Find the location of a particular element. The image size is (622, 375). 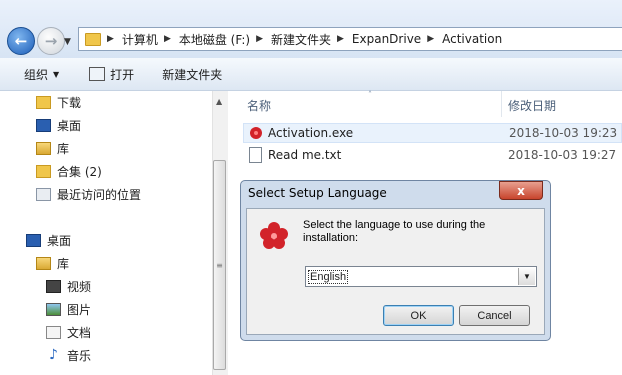

ok-button: OK is located at coordinates (418, 315).